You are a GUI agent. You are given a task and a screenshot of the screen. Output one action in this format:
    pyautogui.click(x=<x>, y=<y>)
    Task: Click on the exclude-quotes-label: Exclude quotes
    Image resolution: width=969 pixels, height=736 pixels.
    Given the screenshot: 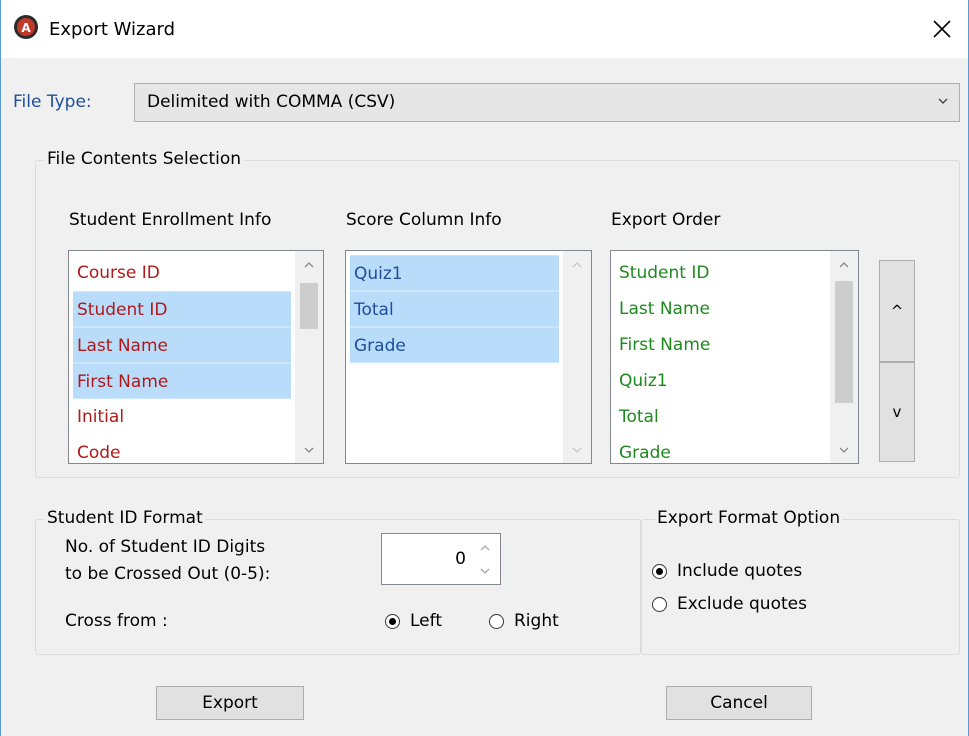 What is the action you would take?
    pyautogui.click(x=742, y=604)
    